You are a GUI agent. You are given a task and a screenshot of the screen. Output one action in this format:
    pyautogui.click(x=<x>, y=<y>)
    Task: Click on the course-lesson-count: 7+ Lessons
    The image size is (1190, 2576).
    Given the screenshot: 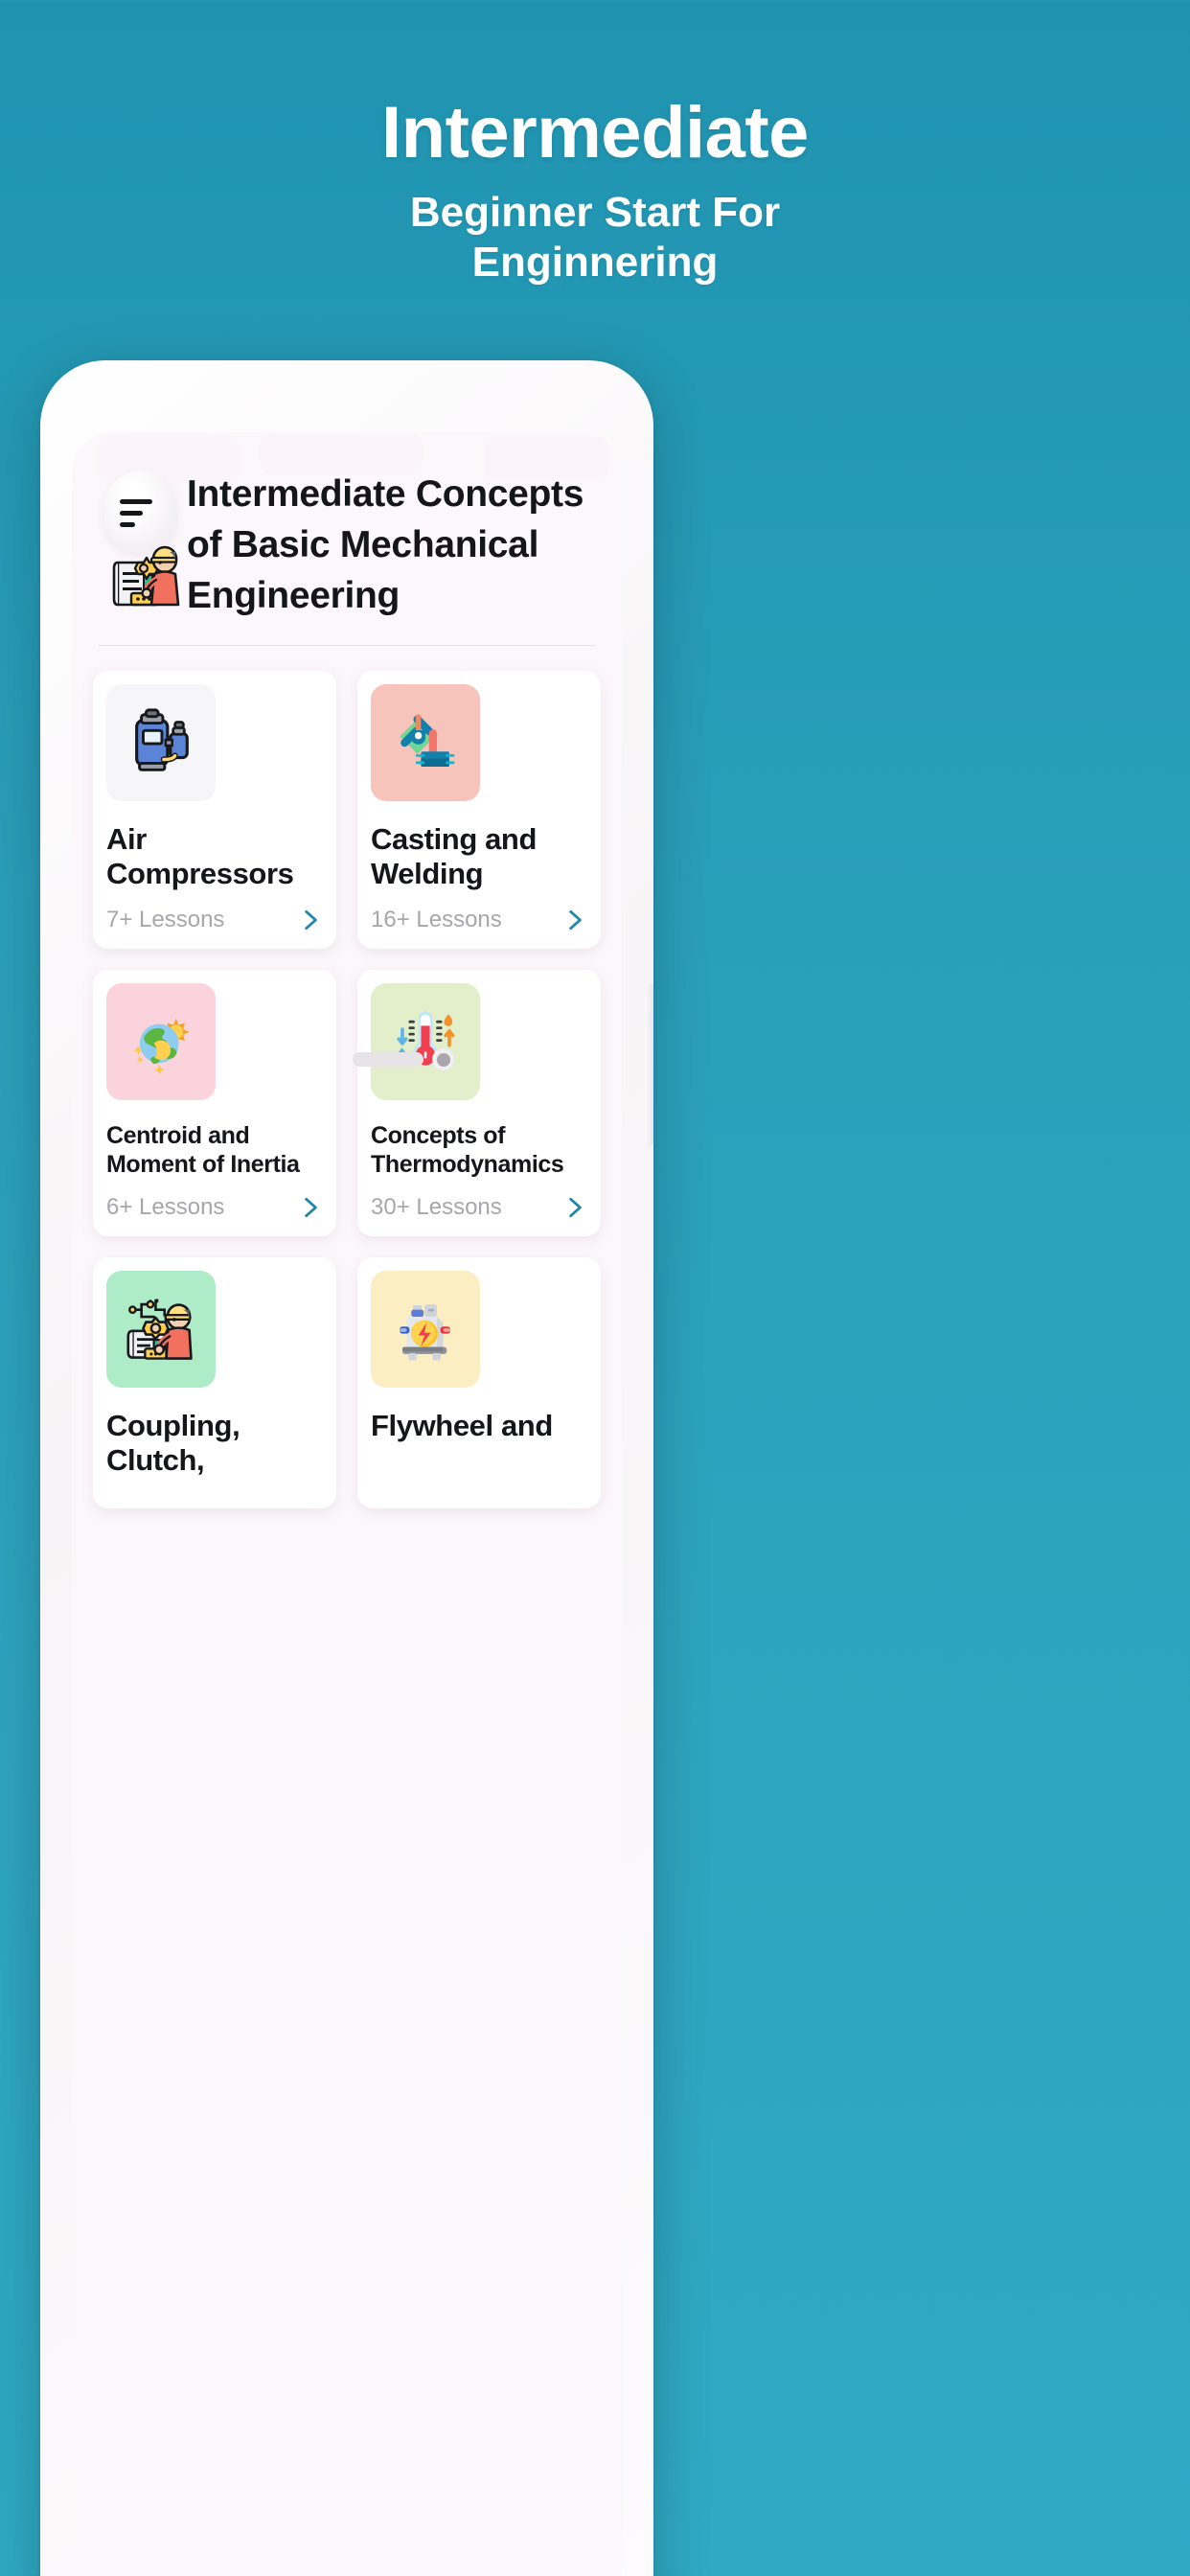 What is the action you would take?
    pyautogui.click(x=166, y=920)
    